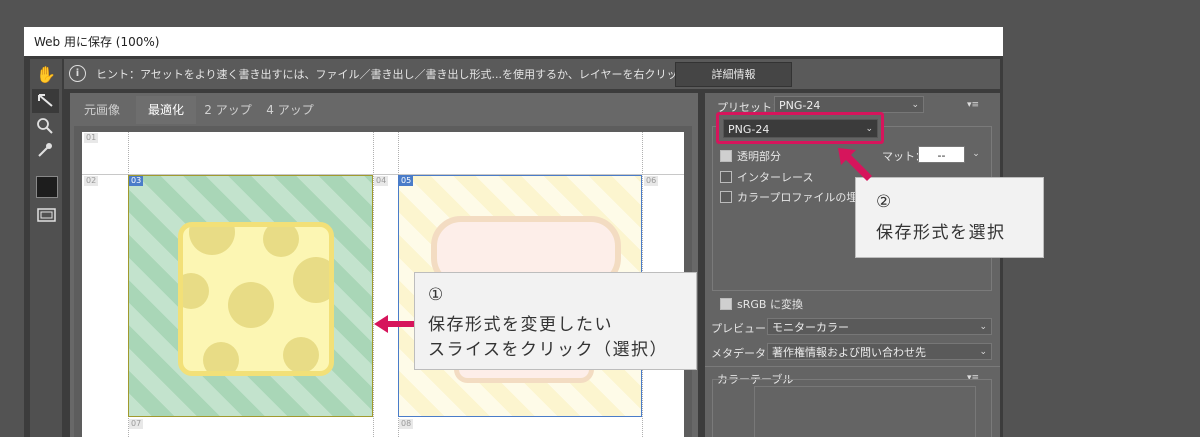 The height and width of the screenshot is (437, 1200). Describe the element at coordinates (102, 110) in the screenshot. I see `tab-original: 元画像` at that location.